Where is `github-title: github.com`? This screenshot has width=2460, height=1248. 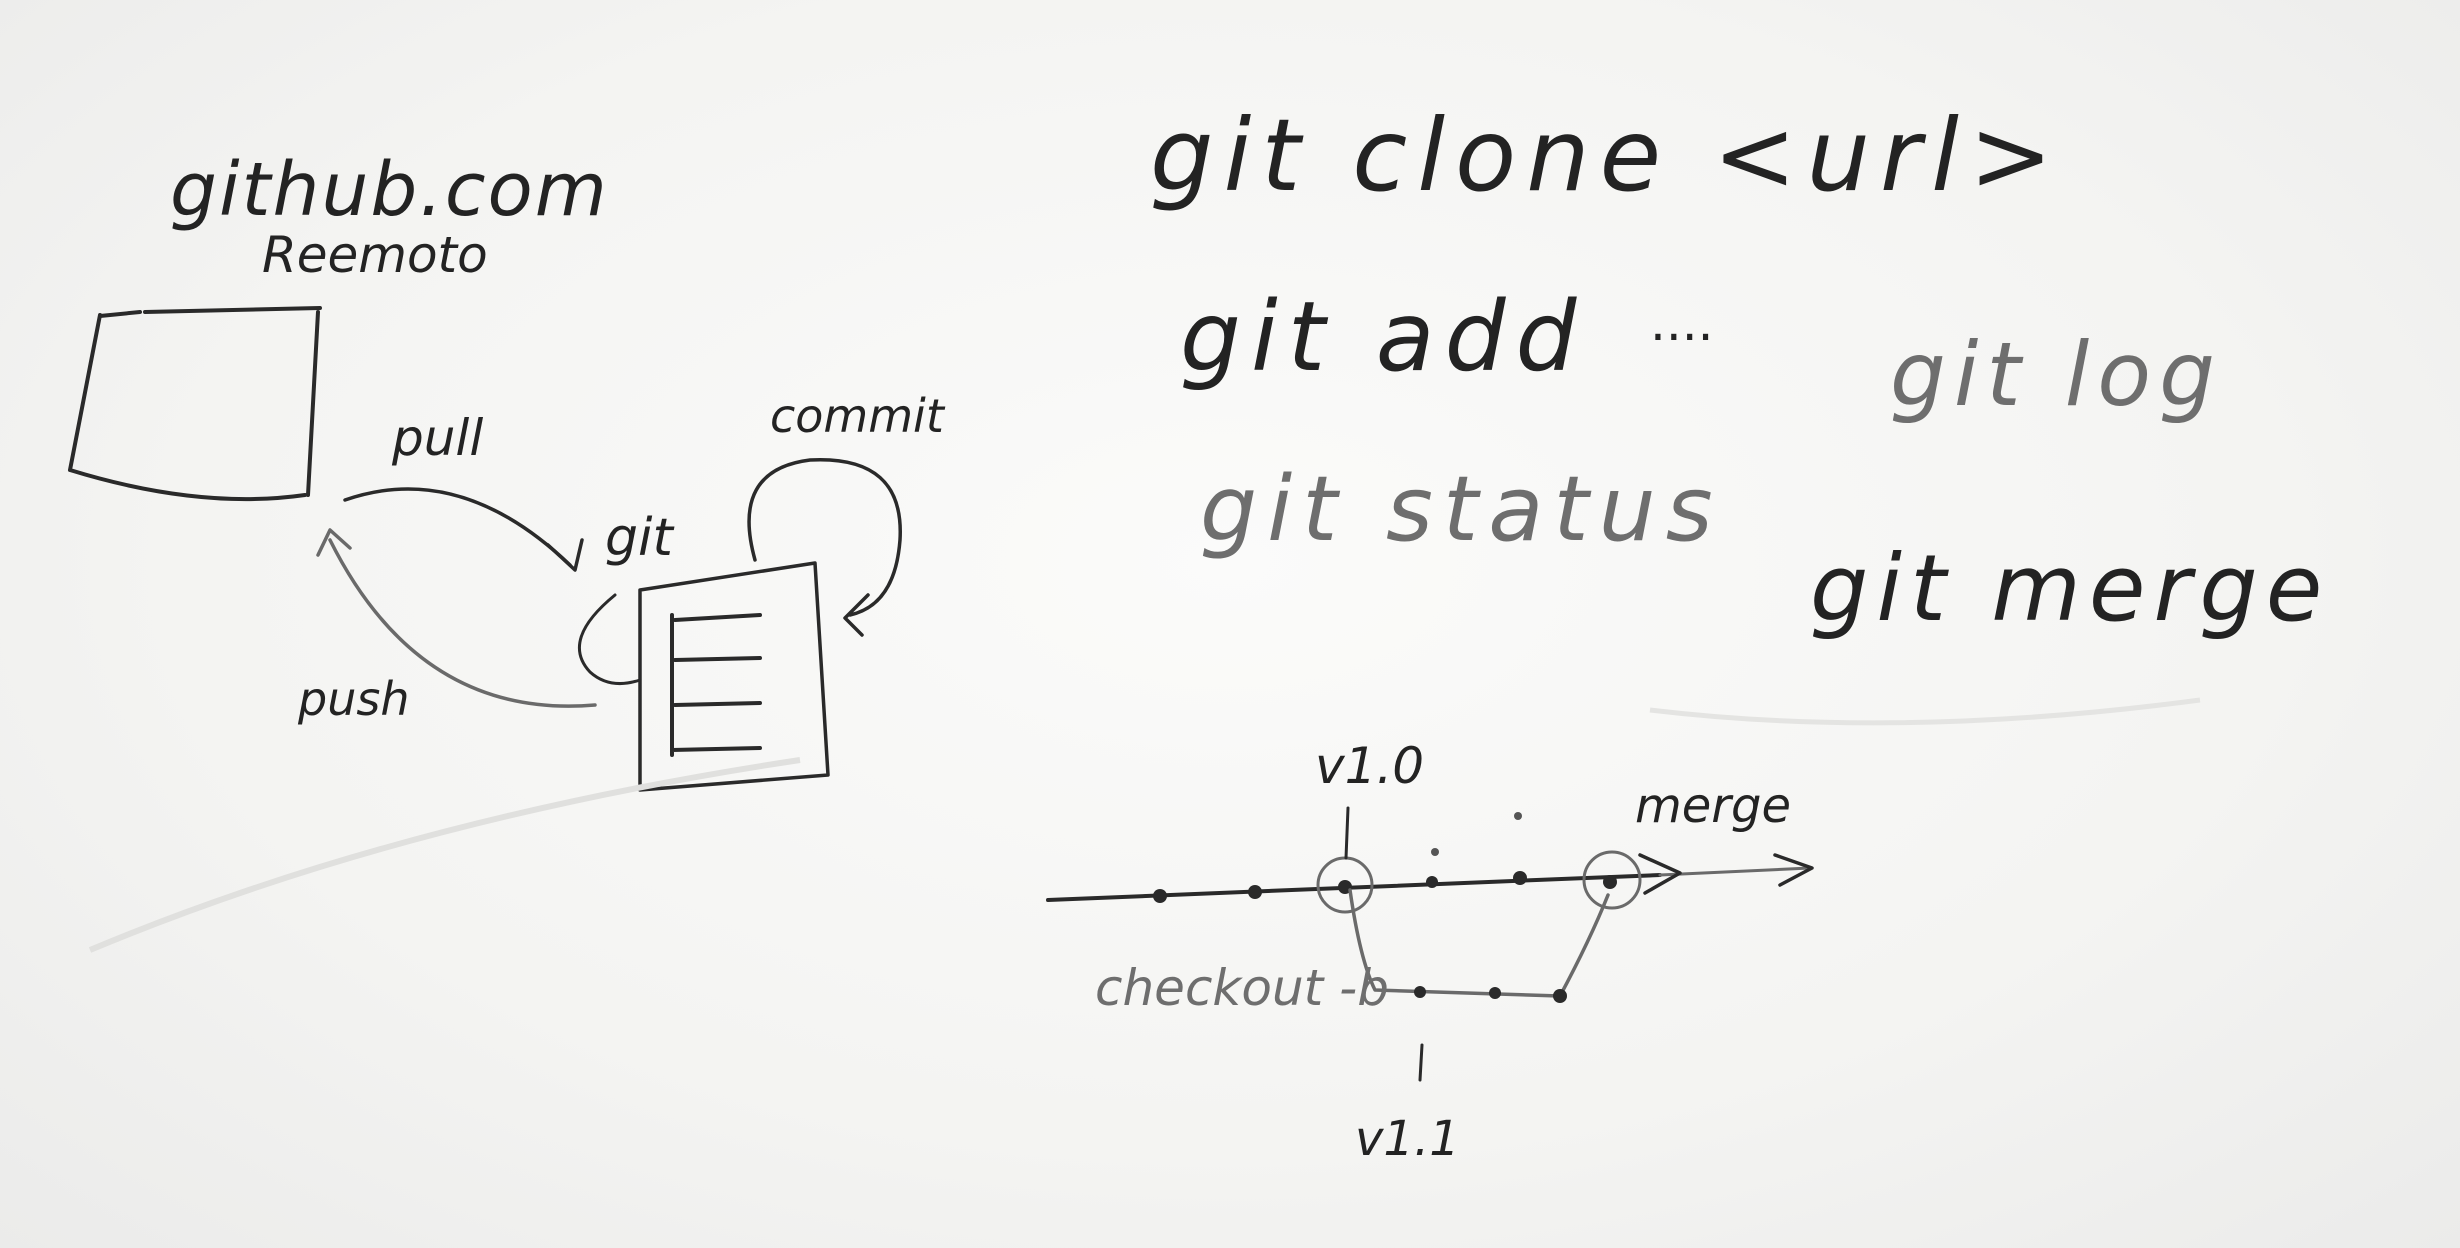 github-title: github.com is located at coordinates (389, 190).